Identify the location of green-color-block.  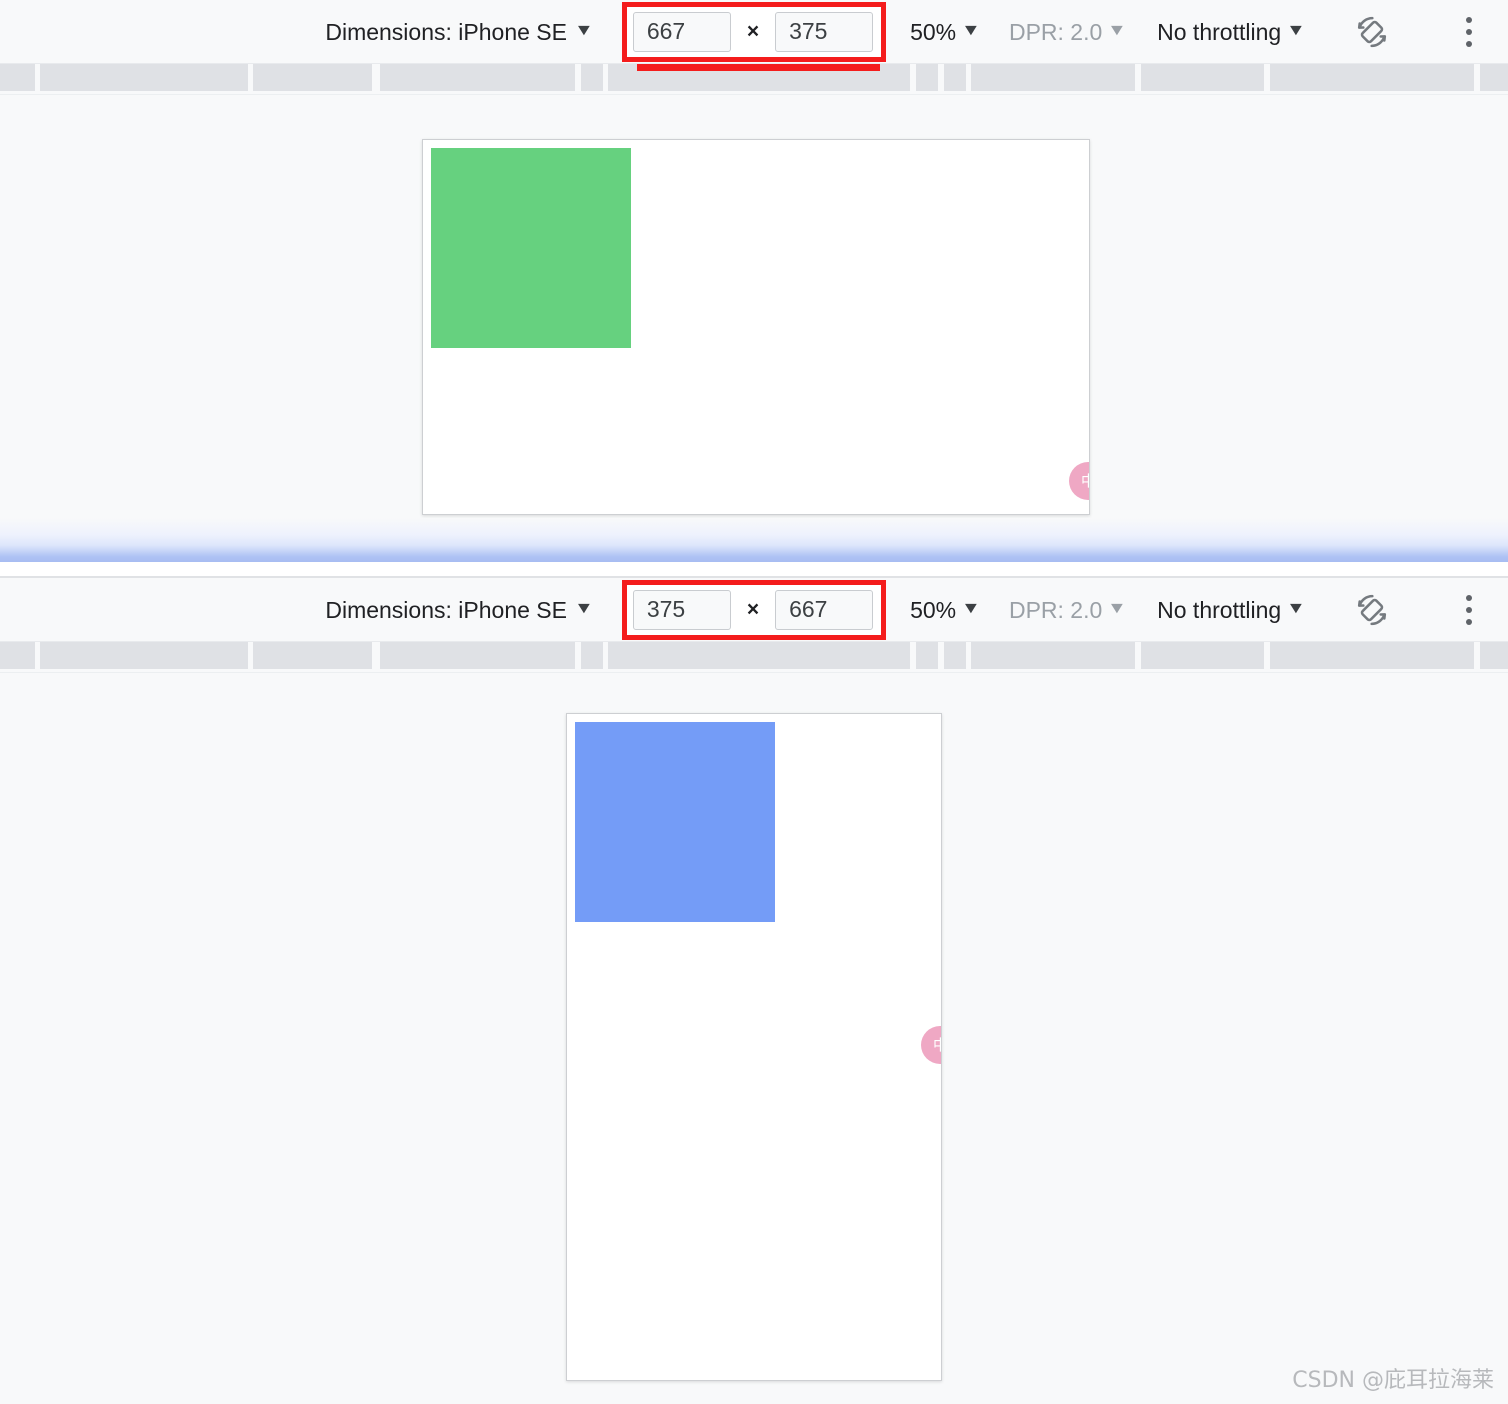
(531, 248).